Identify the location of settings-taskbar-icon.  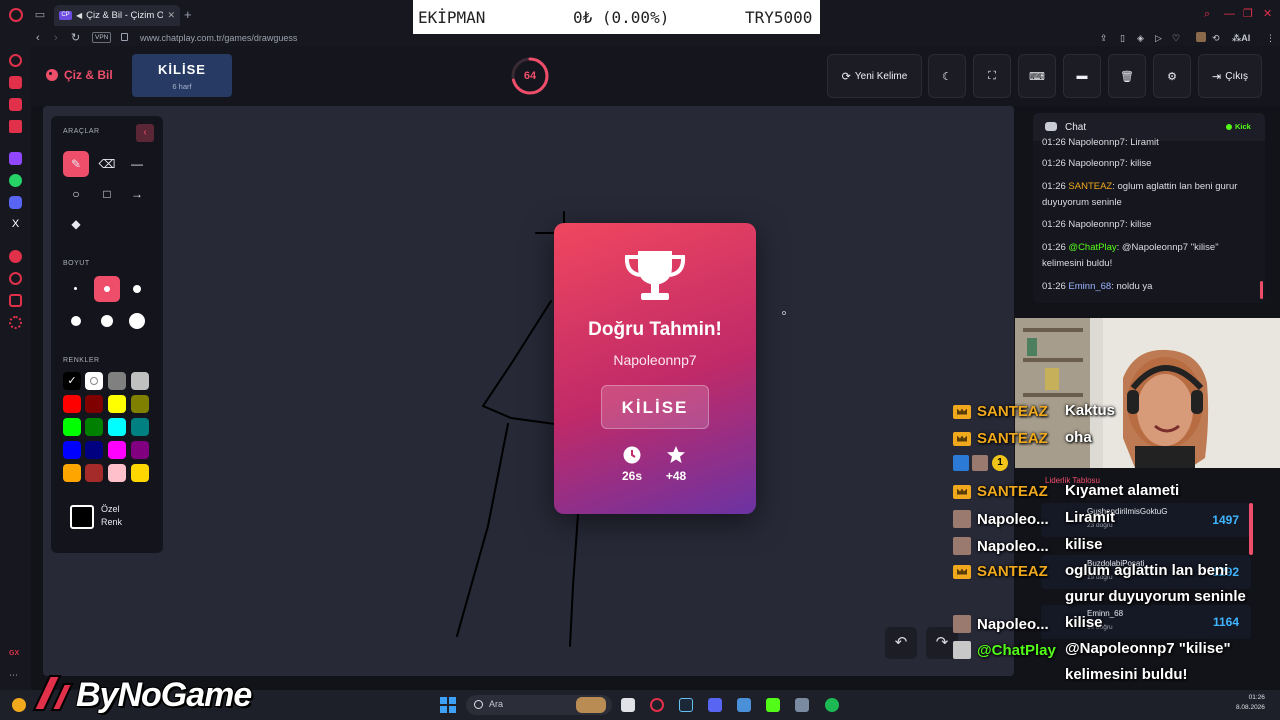
(802, 705).